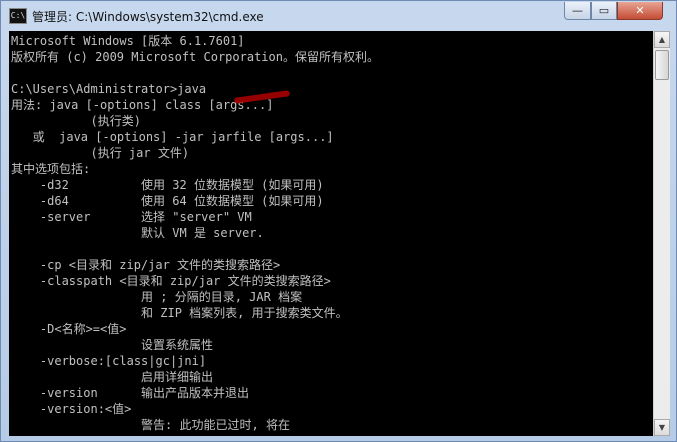 The image size is (677, 442). What do you see at coordinates (148, 17) in the screenshot?
I see `window-title: 管理员: C:\Windows\system32\cmd.exe` at bounding box center [148, 17].